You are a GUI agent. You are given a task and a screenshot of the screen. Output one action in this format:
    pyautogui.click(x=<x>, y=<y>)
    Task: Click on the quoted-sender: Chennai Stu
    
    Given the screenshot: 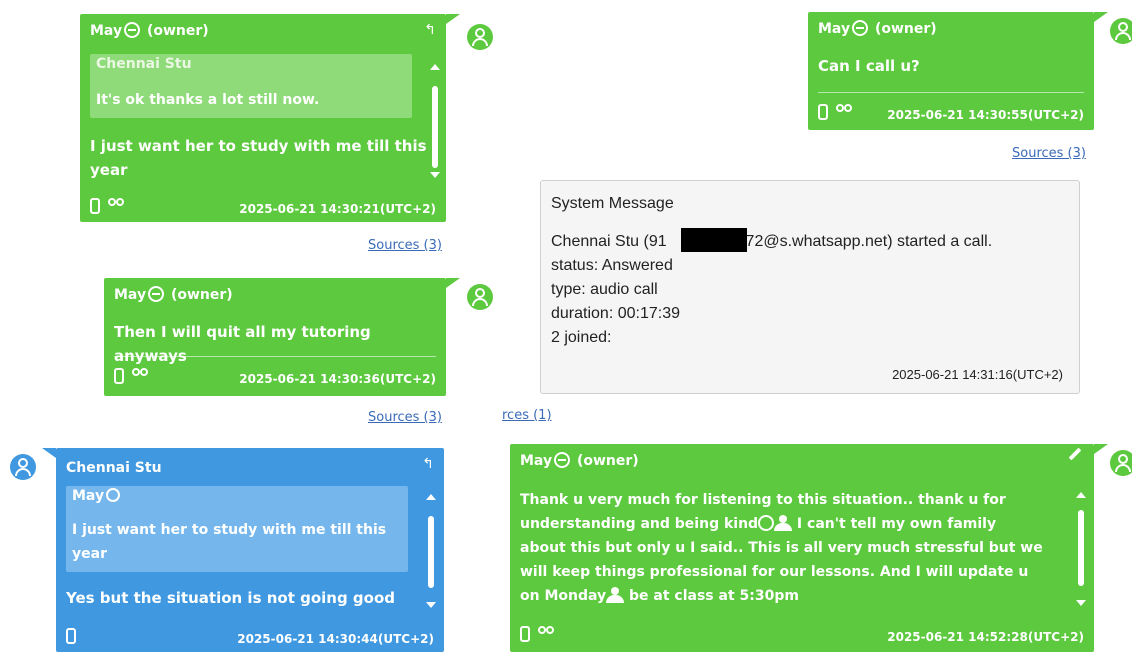 What is the action you would take?
    pyautogui.click(x=144, y=64)
    